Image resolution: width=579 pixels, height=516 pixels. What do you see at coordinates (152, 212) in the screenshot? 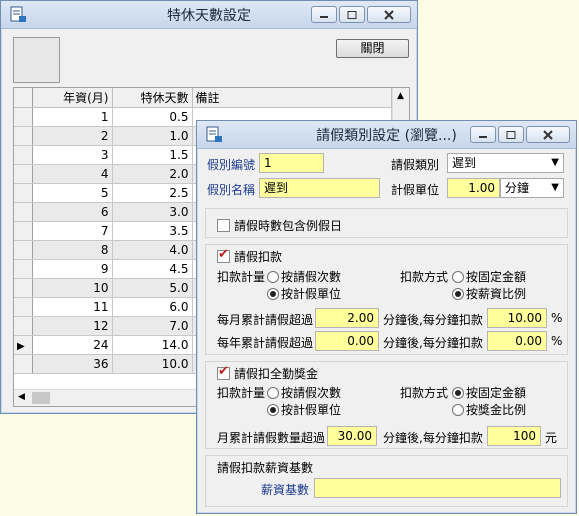
I see `cell-days: 3.0` at bounding box center [152, 212].